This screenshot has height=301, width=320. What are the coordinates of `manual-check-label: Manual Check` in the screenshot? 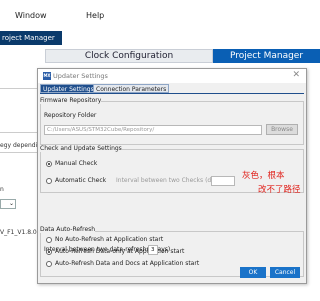 It's located at (76, 163).